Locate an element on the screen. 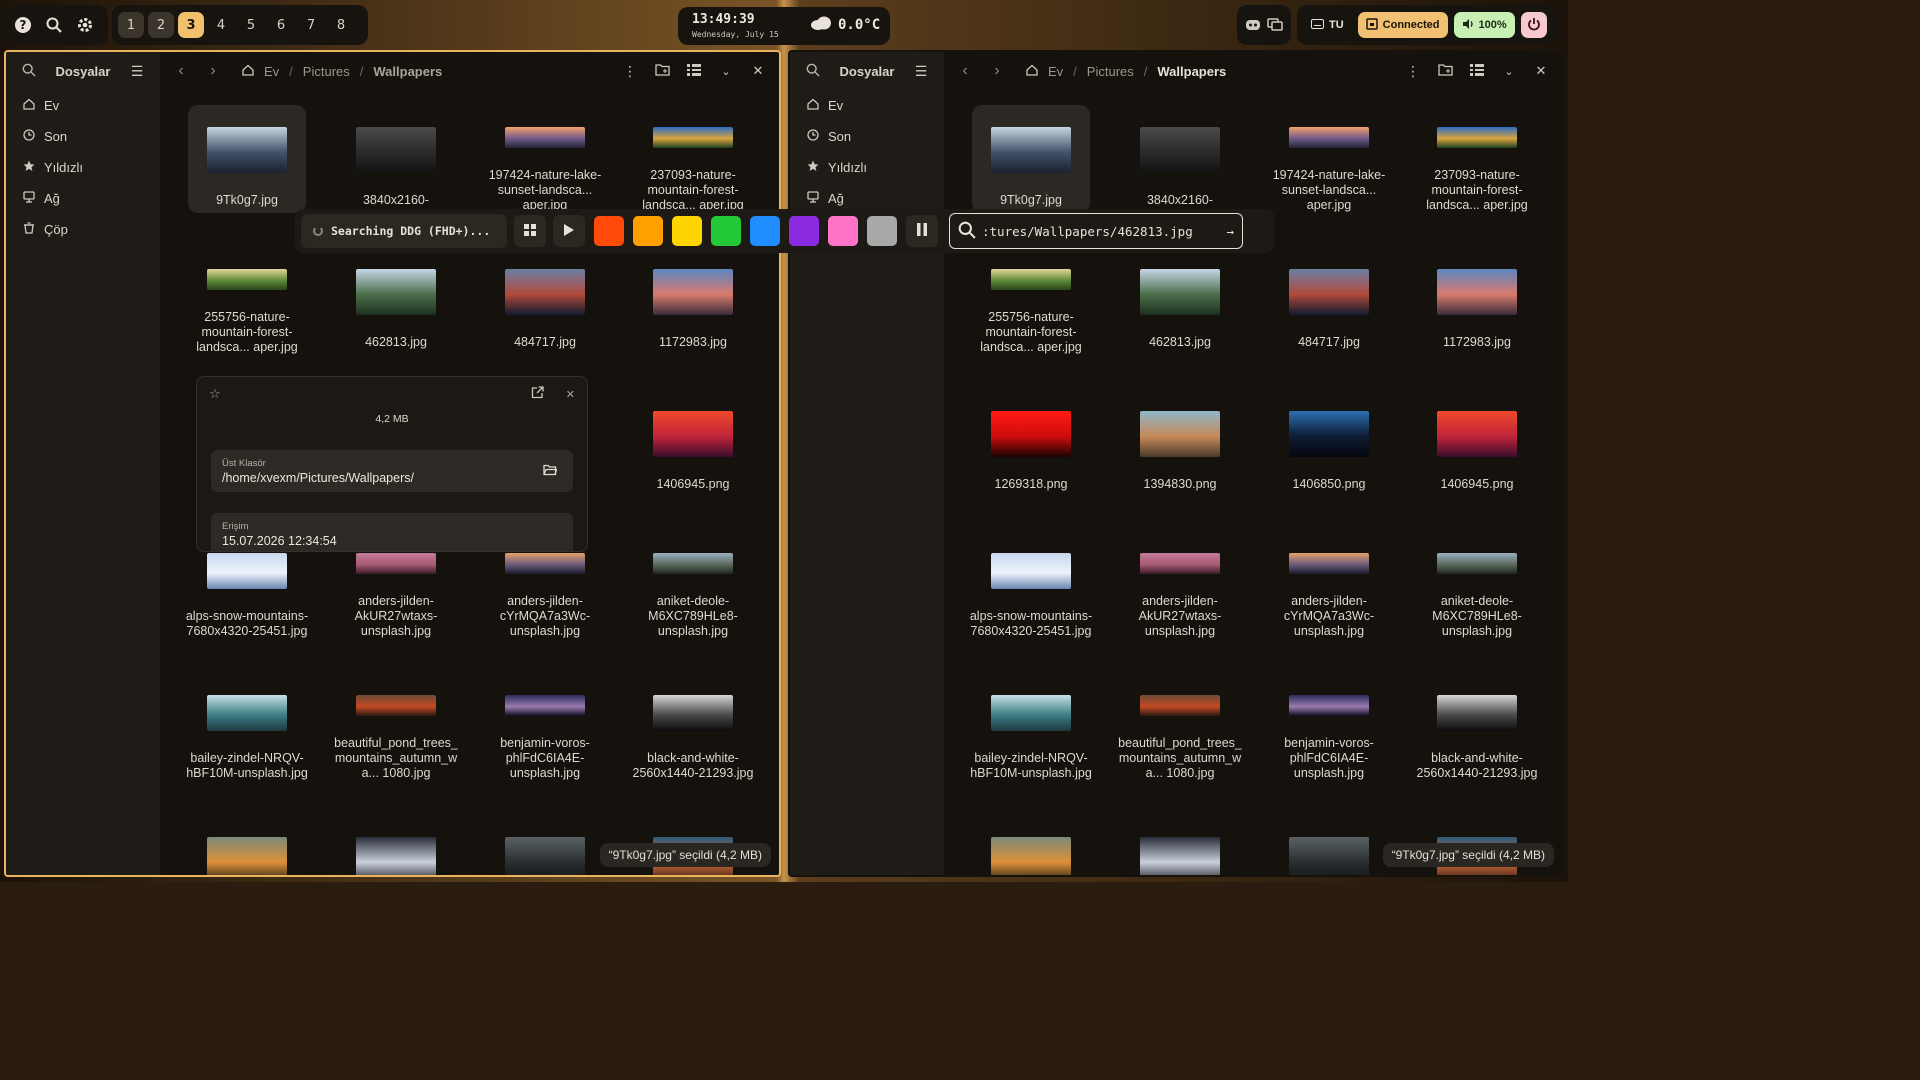 Image resolution: width=1920 pixels, height=1080 pixels. sidebar-item-3: Ağ is located at coordinates (83, 198).